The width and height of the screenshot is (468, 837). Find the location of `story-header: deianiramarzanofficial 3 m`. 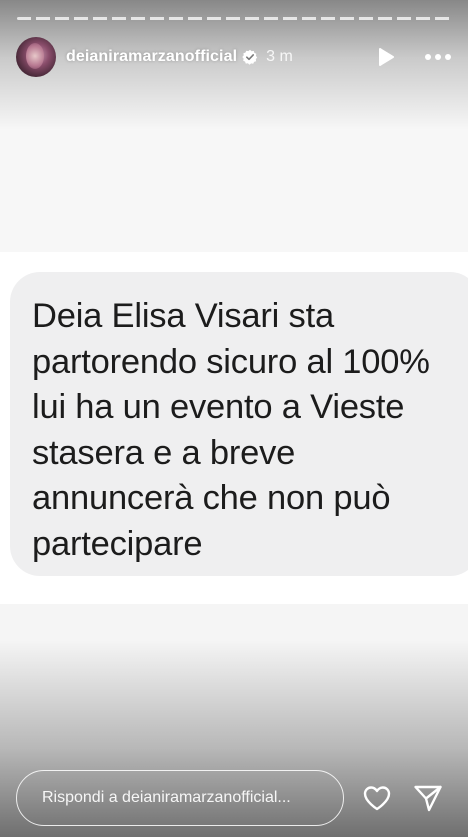

story-header: deianiramarzanofficial 3 m is located at coordinates (234, 57).